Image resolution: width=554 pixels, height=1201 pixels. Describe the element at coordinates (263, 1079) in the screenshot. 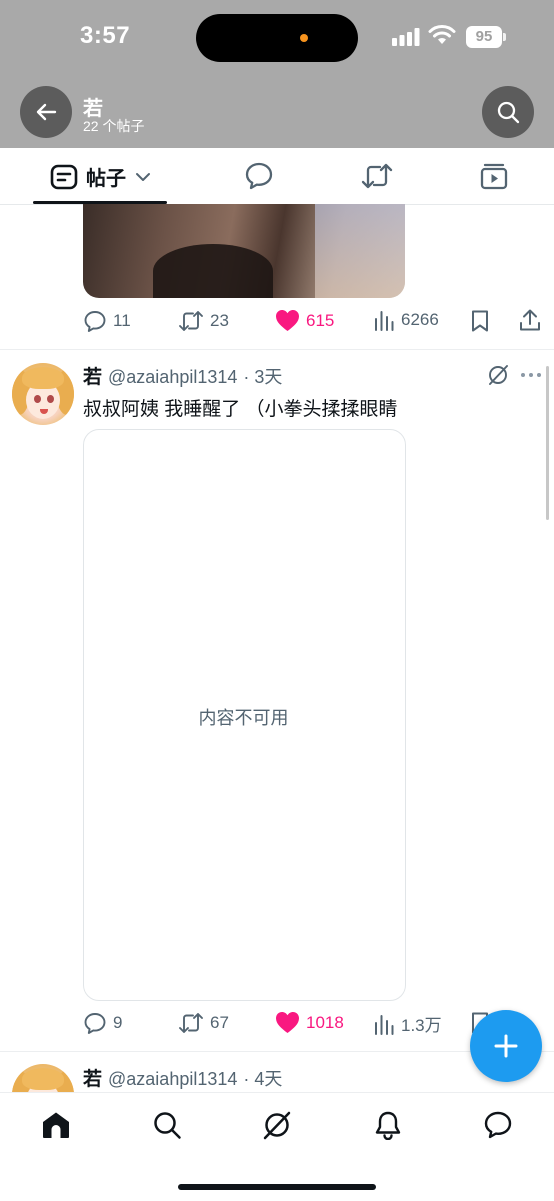

I see `post3-time: · 4天` at that location.